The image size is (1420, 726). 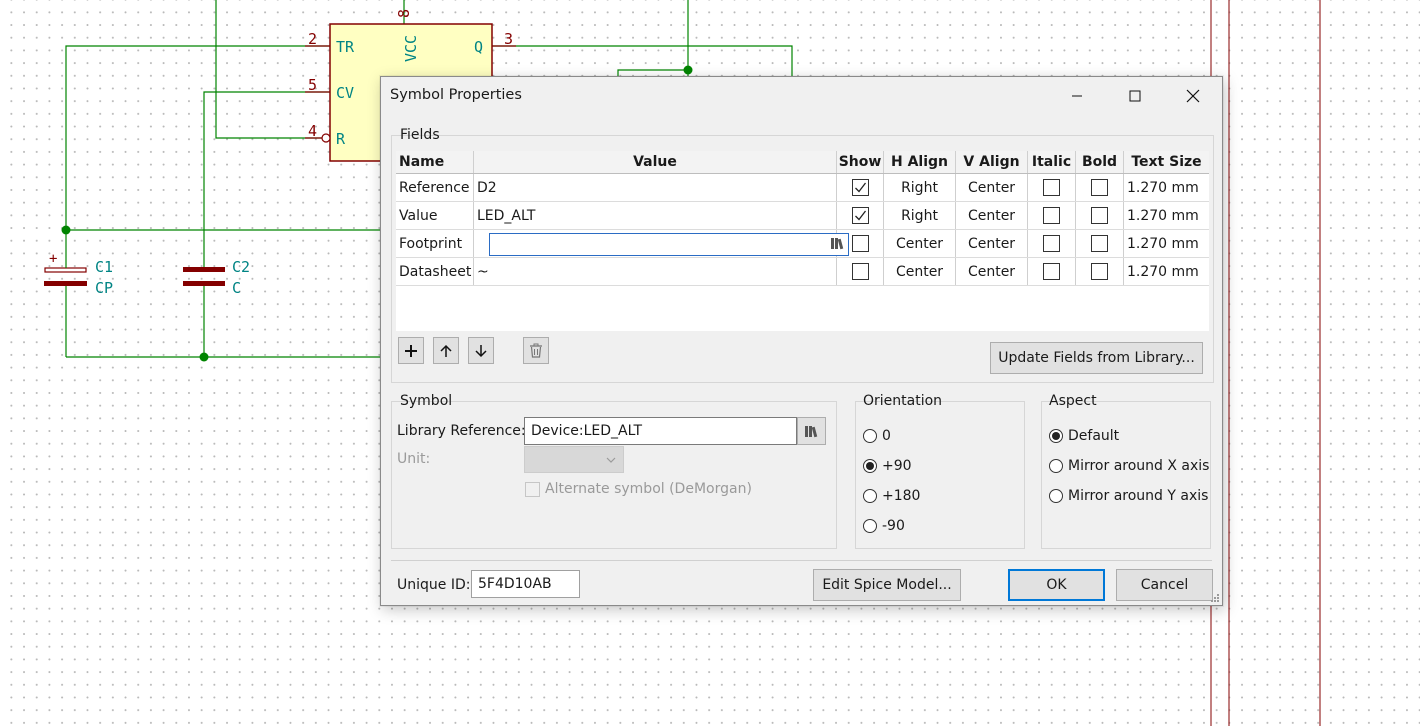 I want to click on arrow-down-icon, so click(x=481, y=350).